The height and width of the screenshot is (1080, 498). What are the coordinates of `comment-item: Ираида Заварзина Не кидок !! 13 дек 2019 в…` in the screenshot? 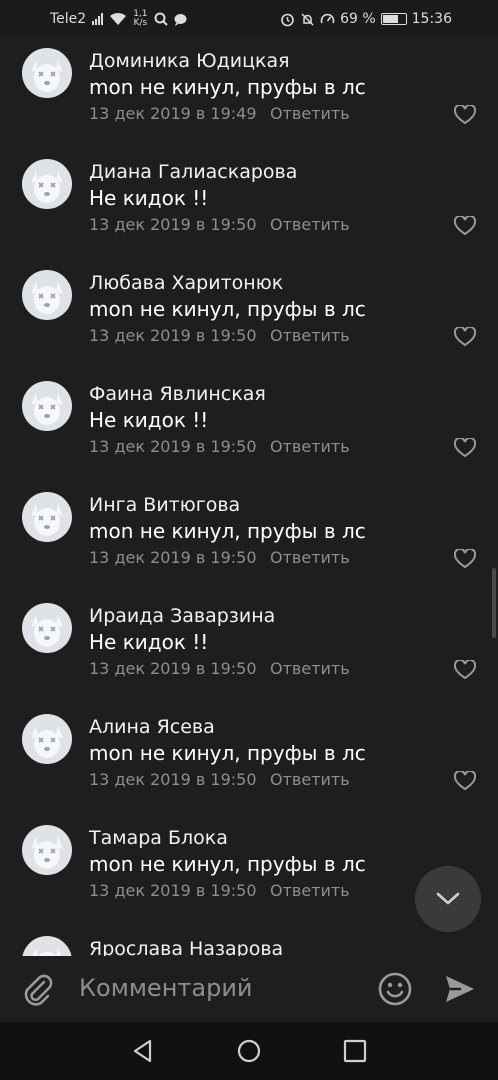 It's located at (249, 652).